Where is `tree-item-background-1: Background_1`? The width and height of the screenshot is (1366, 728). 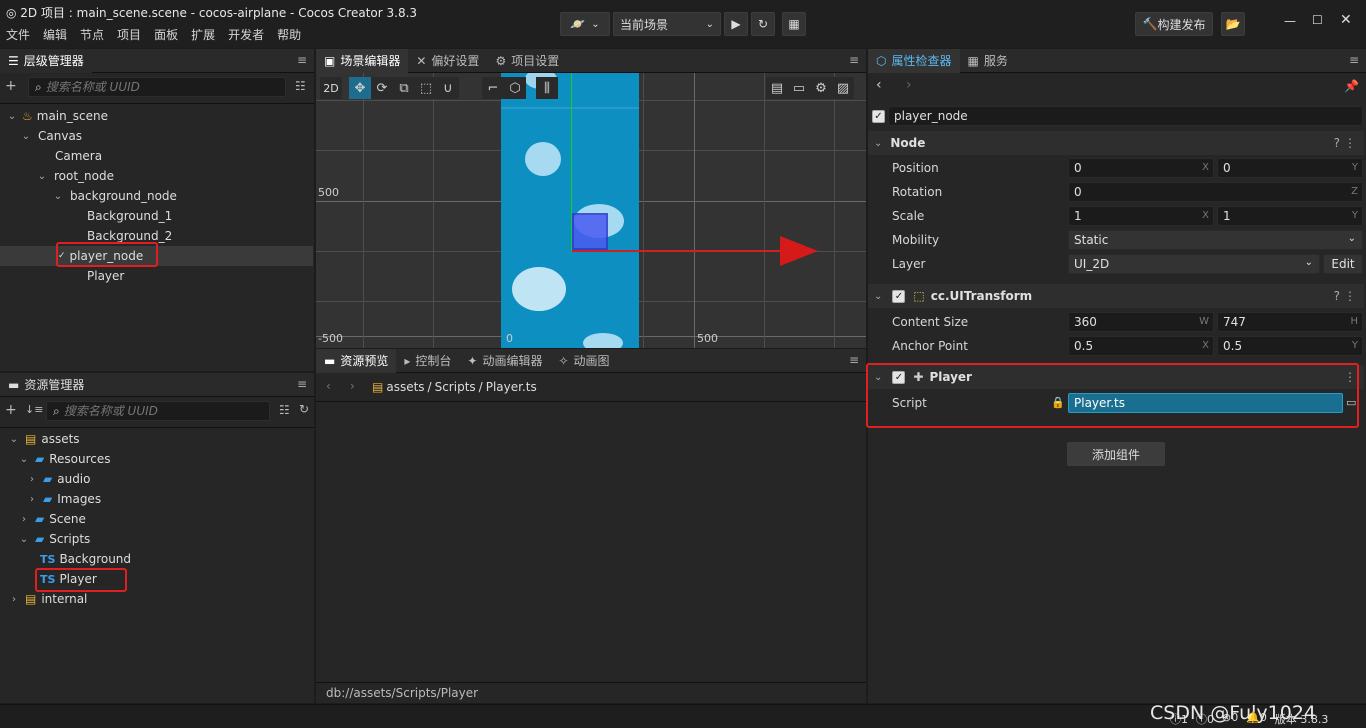 tree-item-background-1: Background_1 is located at coordinates (156, 216).